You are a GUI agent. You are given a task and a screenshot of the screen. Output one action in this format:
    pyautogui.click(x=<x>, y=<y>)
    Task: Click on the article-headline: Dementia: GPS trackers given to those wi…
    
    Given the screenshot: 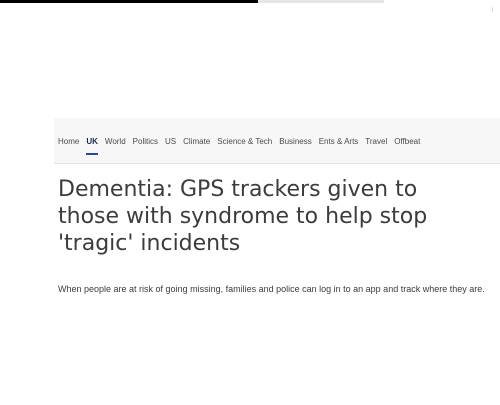 What is the action you would take?
    pyautogui.click(x=243, y=216)
    